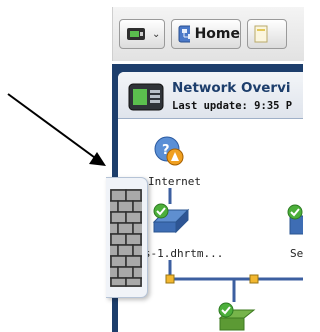 The height and width of the screenshot is (332, 320). What do you see at coordinates (171, 219) in the screenshot?
I see `router-icon` at bounding box center [171, 219].